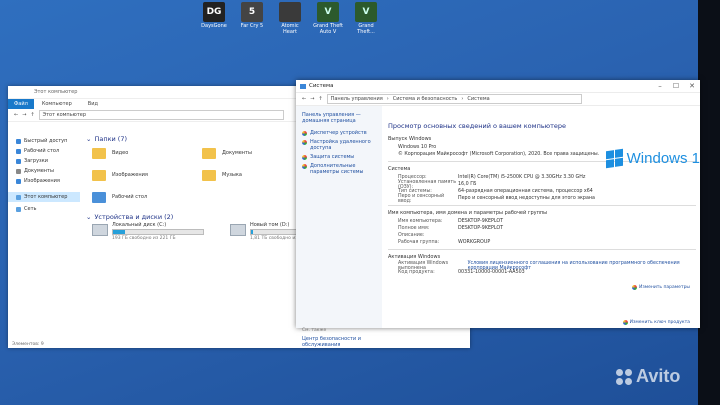 The image size is (720, 405). I want to click on drive-free-space: 193 ГБ свободно из 221 ГБ, so click(144, 238).